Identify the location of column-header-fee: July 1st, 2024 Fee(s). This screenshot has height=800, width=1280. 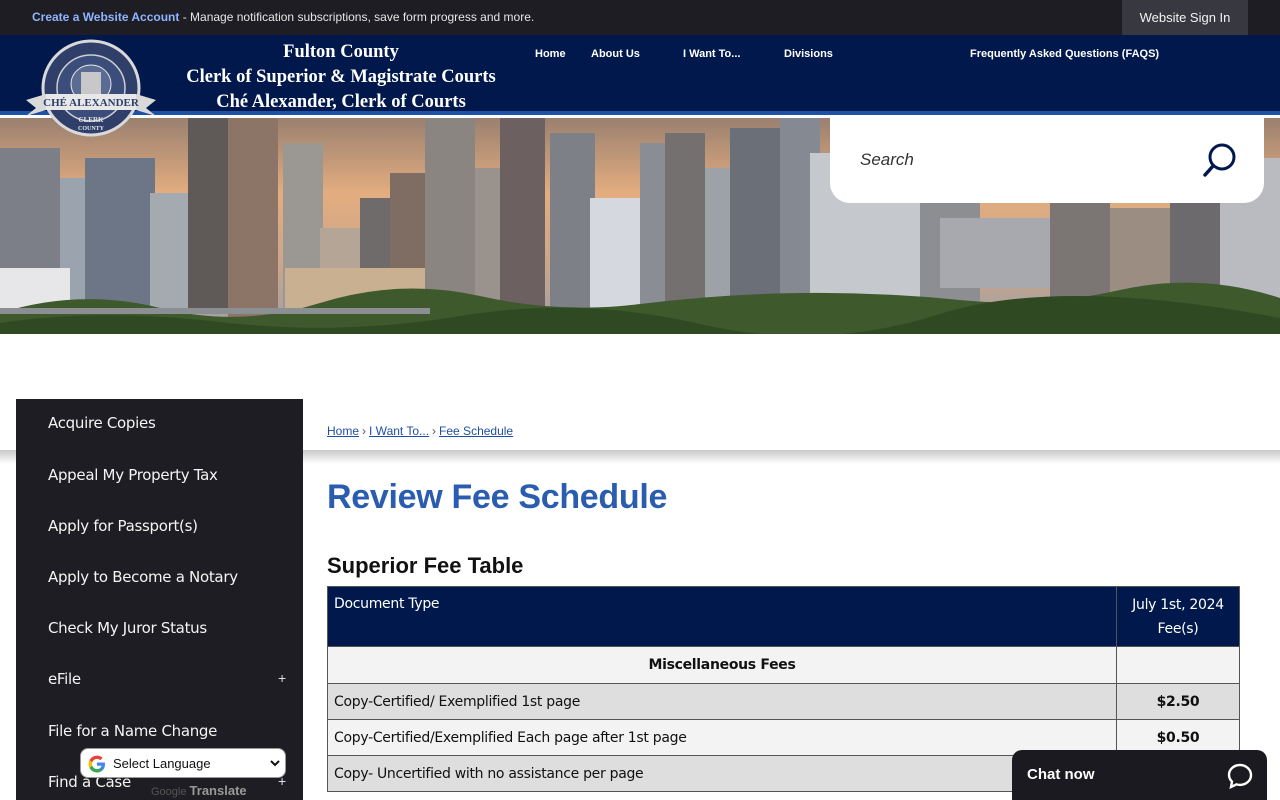
(1178, 616).